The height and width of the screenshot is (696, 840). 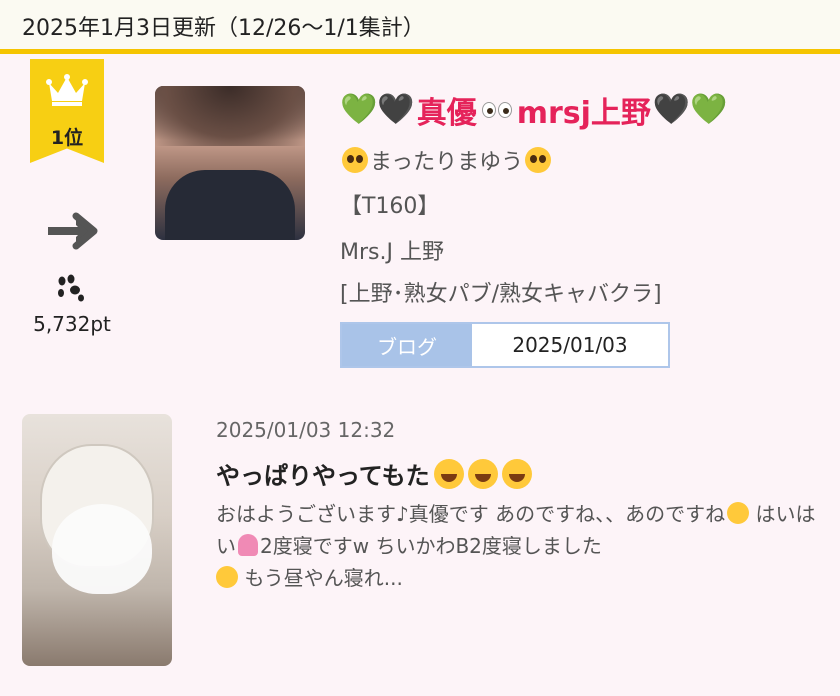 I want to click on arrow-right-icon, so click(x=73, y=231).